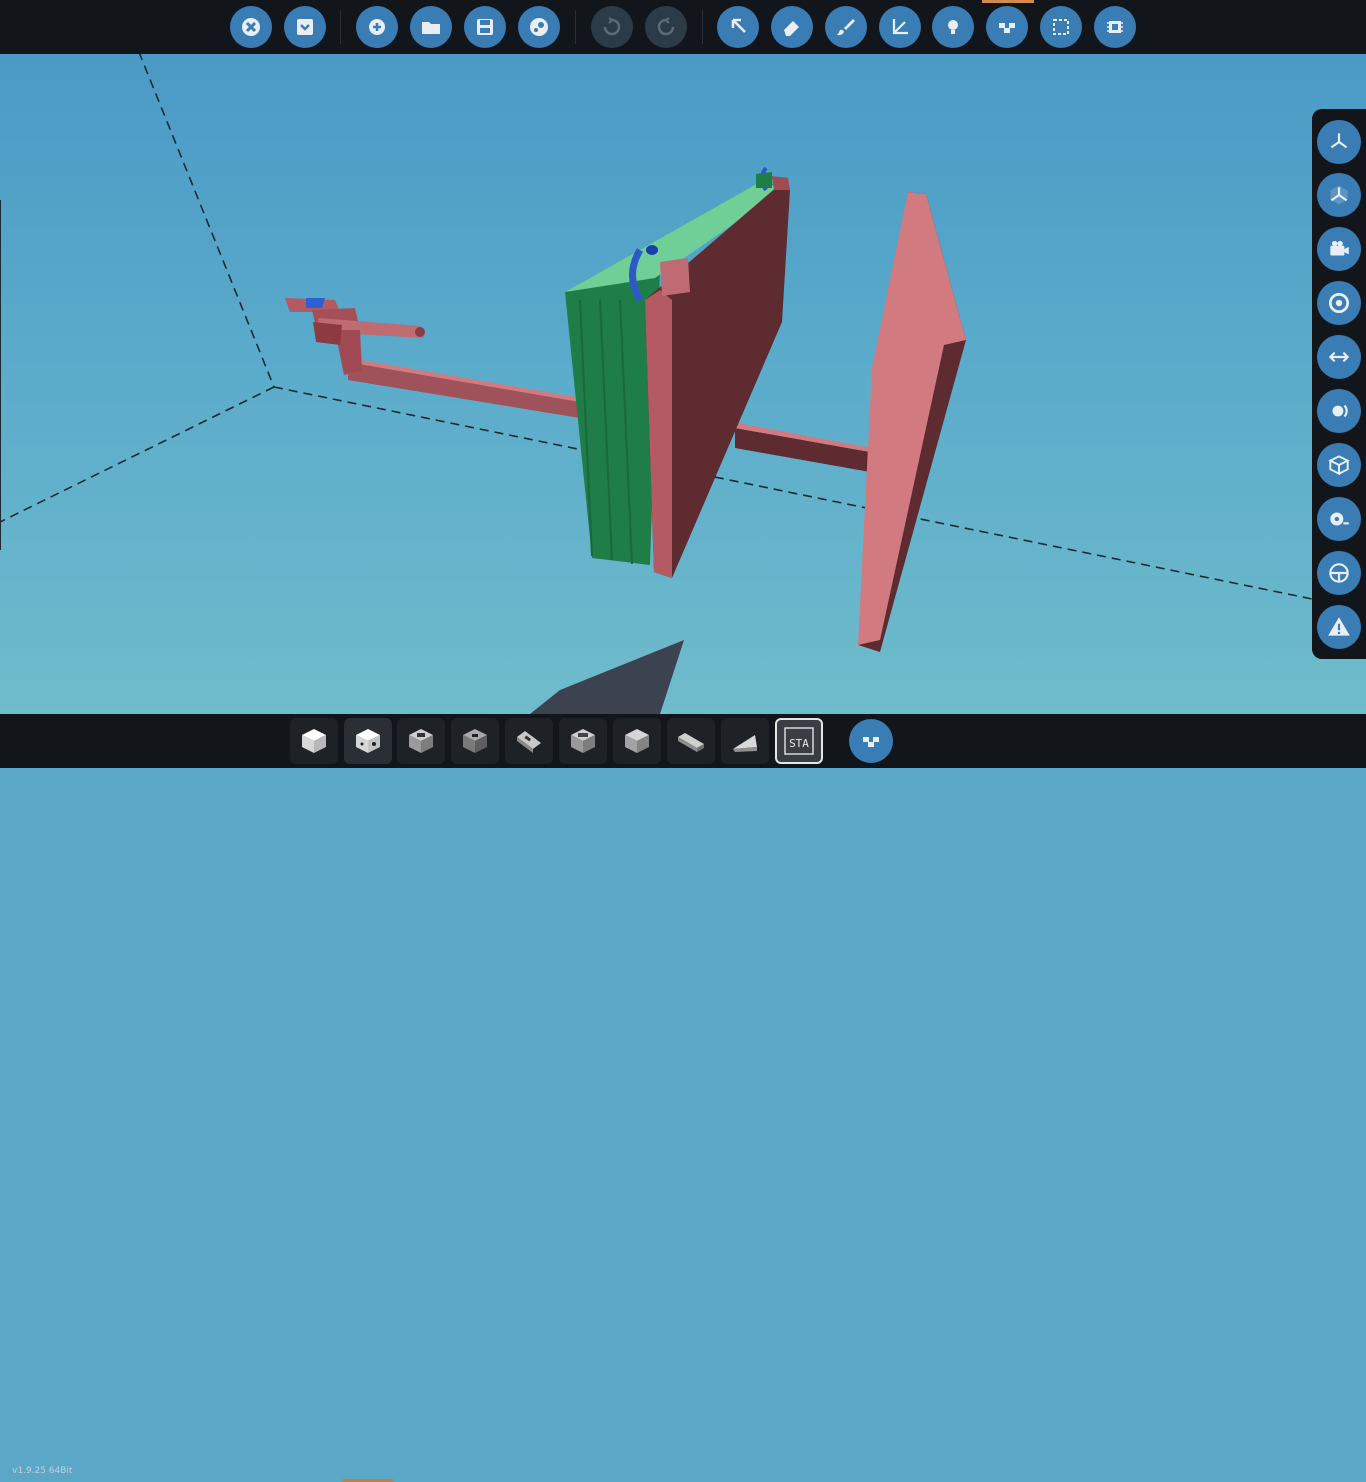 The height and width of the screenshot is (1482, 1366). What do you see at coordinates (675, 277) in the screenshot?
I see `mount-block` at bounding box center [675, 277].